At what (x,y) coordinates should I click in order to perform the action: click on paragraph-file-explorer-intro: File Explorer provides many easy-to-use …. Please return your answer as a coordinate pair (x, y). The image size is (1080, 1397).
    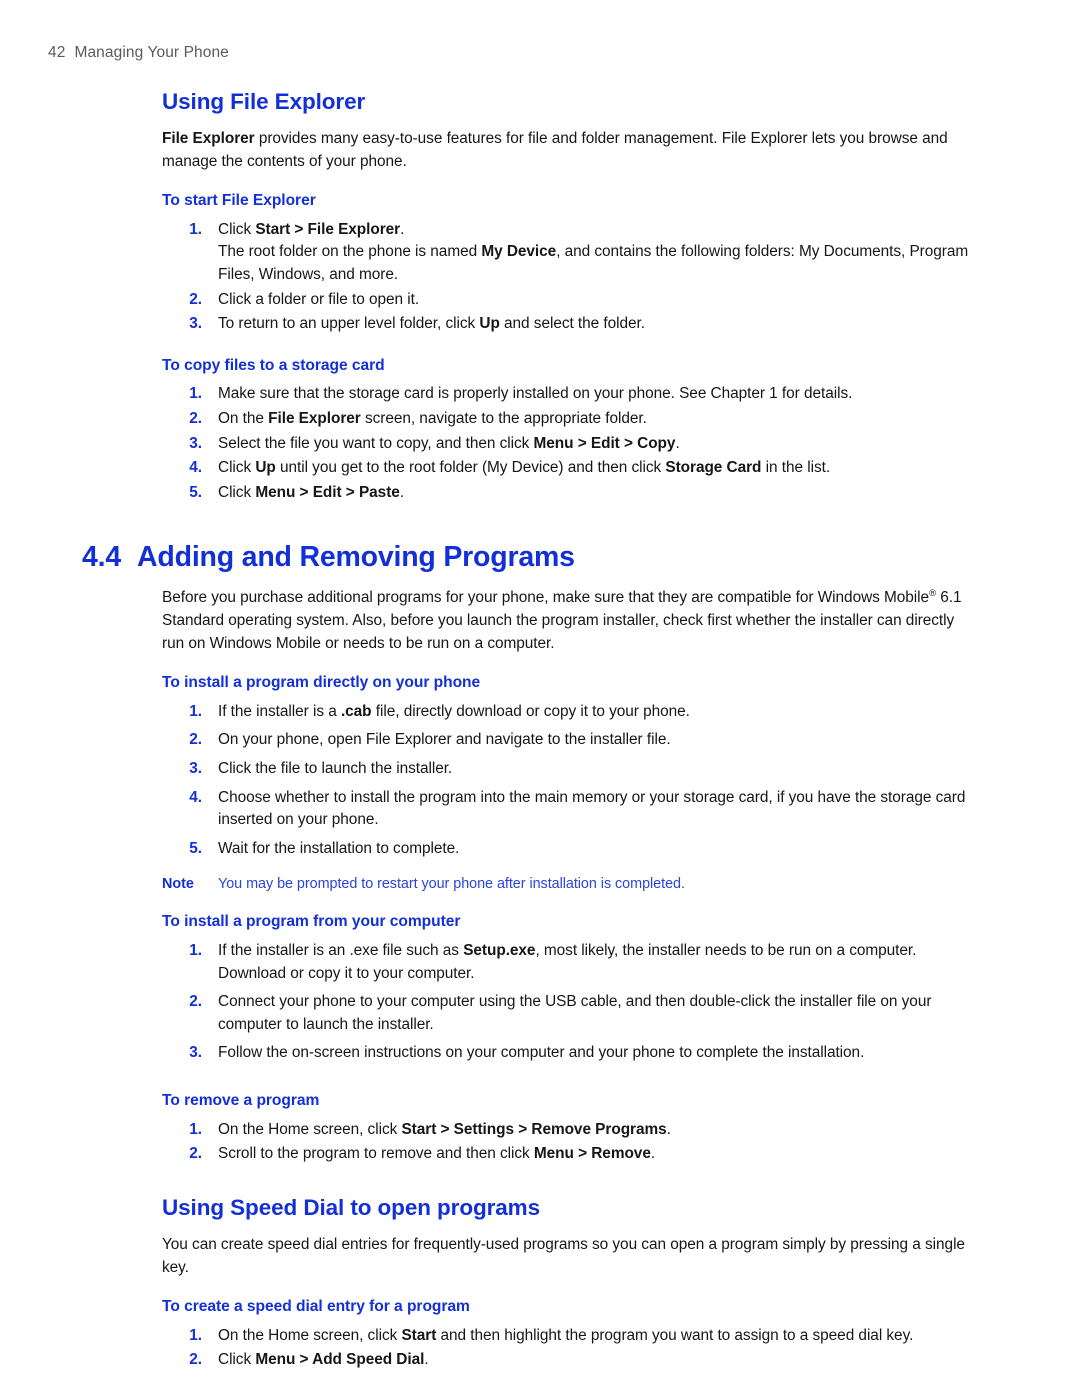
    Looking at the image, I should click on (568, 150).